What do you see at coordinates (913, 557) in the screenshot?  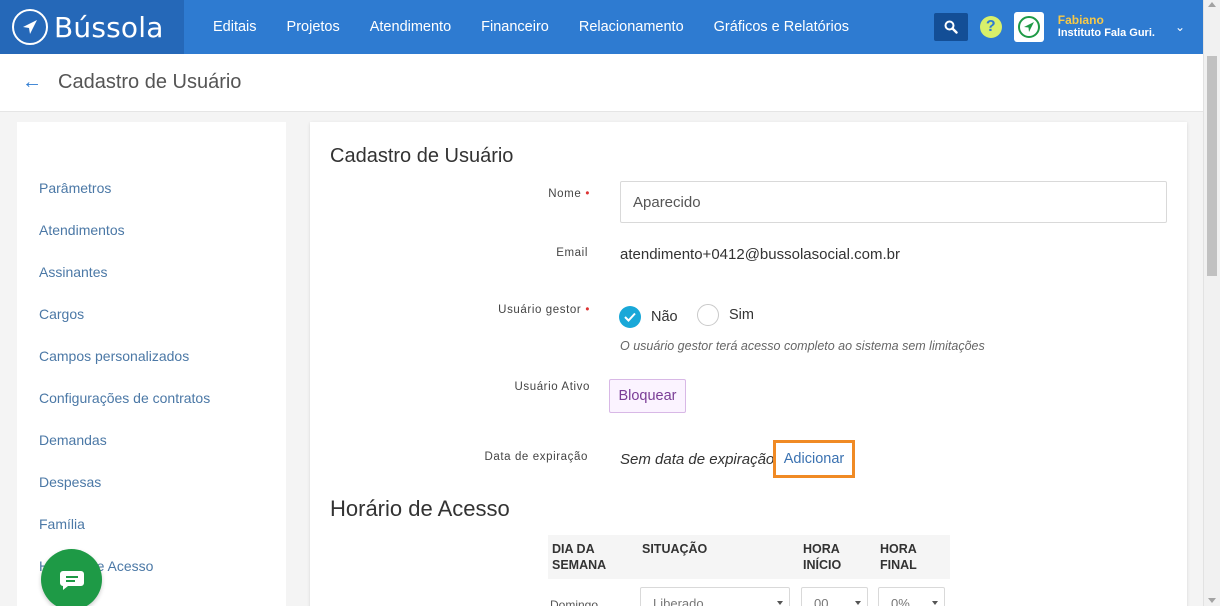 I see `col-hora-final: HORA FINAL` at bounding box center [913, 557].